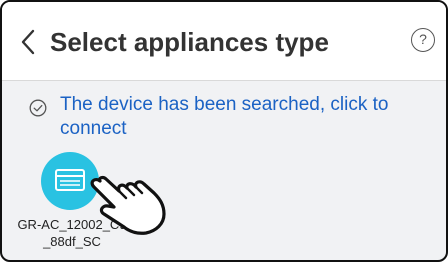 This screenshot has height=262, width=448. I want to click on check-circle-icon, so click(38, 108).